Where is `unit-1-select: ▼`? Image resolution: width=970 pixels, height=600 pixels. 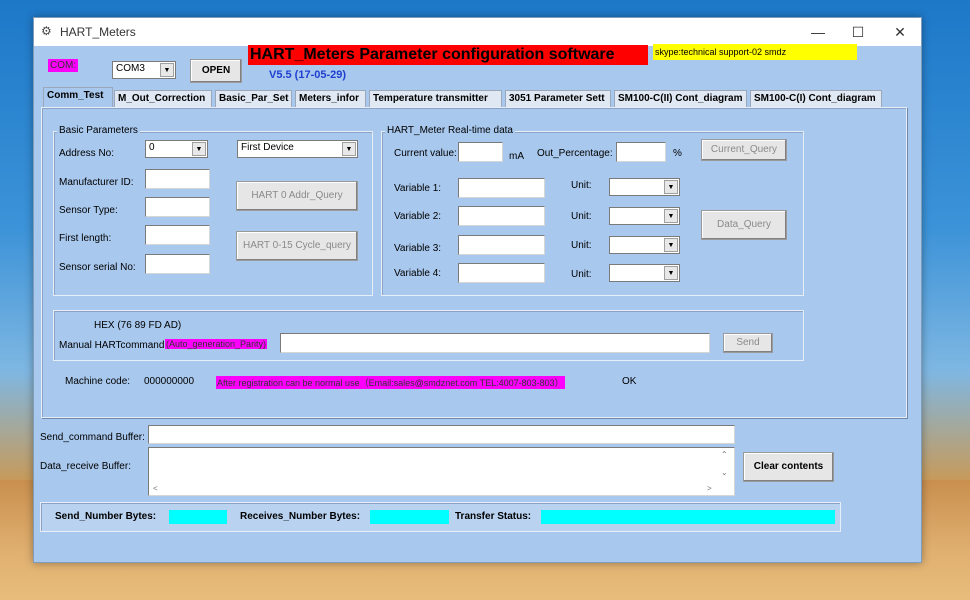
unit-1-select: ▼ is located at coordinates (644, 187).